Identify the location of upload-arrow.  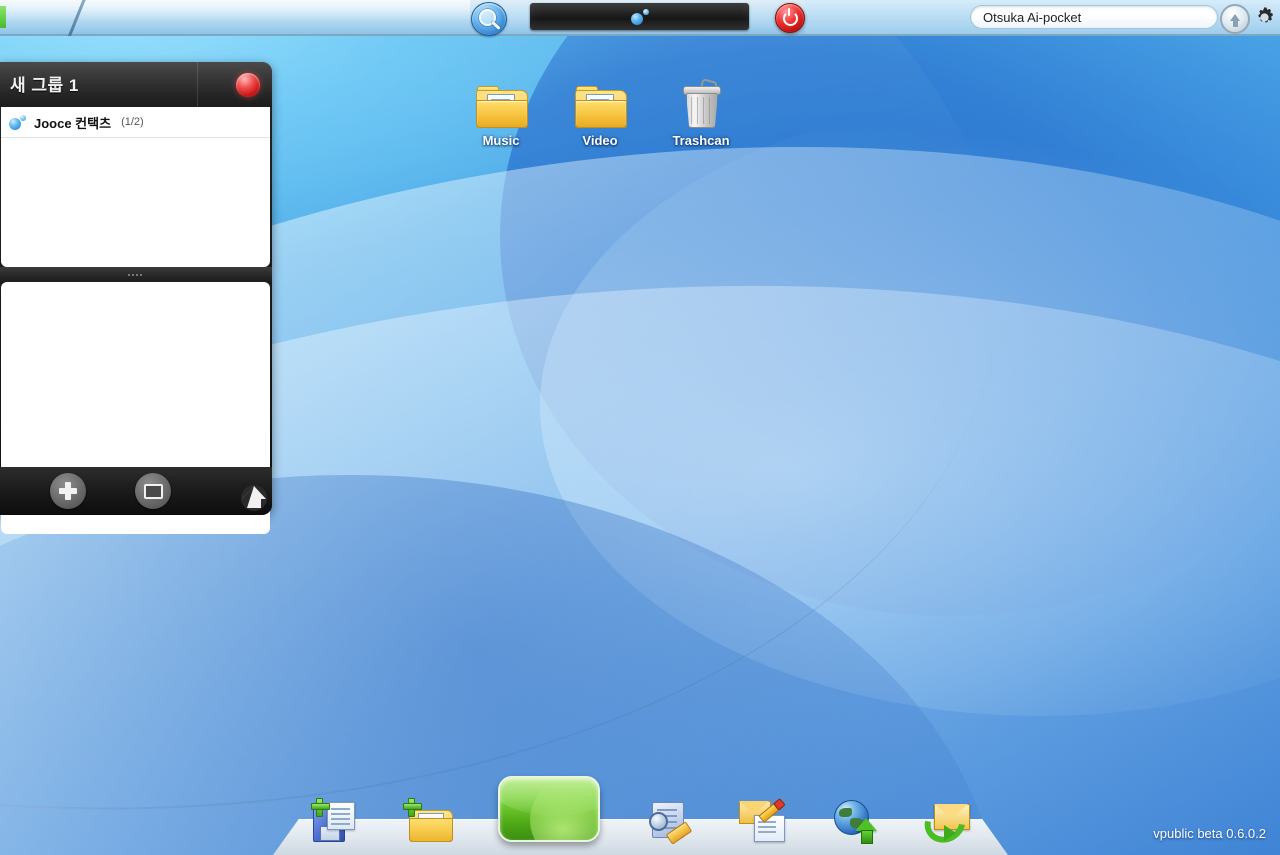
(865, 831).